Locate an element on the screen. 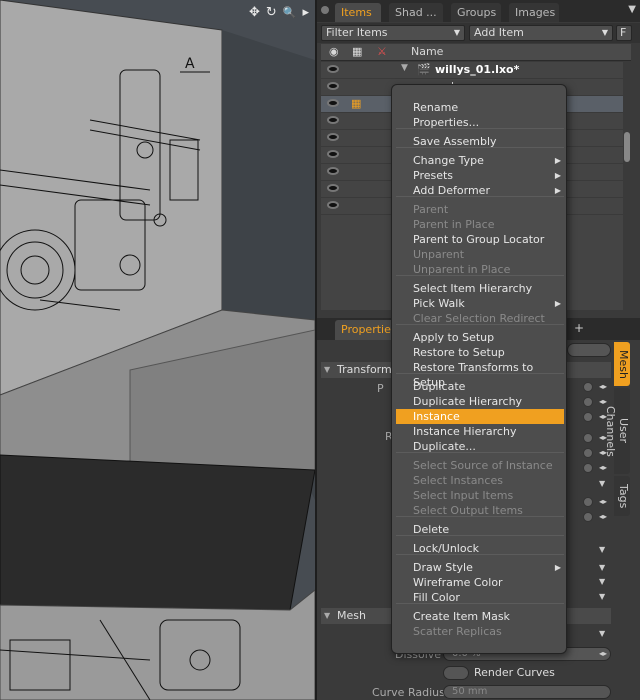  panel-pin-icon is located at coordinates (325, 10).